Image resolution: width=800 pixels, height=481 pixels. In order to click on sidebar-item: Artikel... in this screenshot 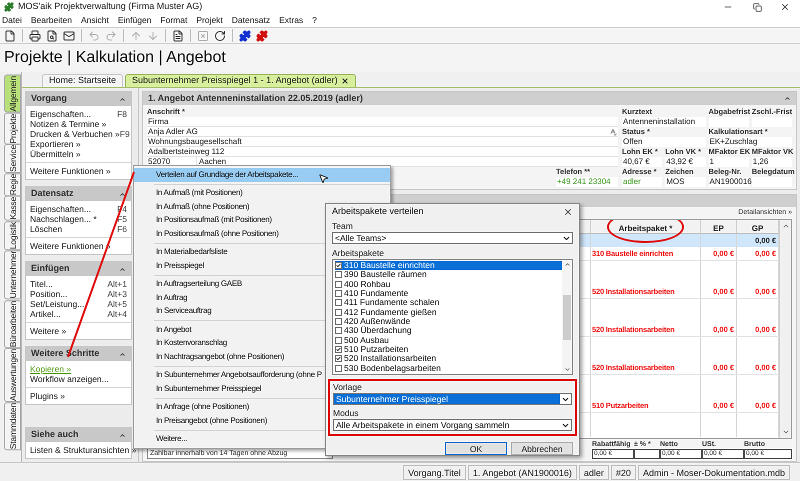, I will do `click(45, 314)`.